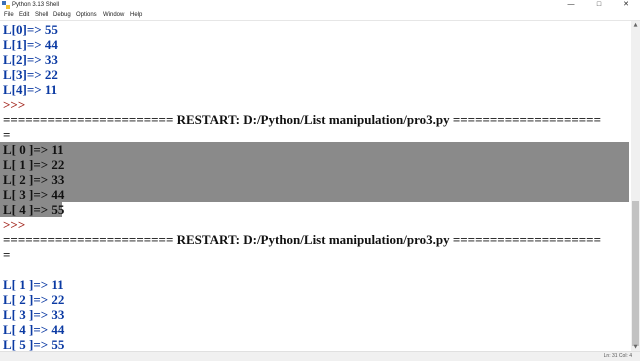 This screenshot has height=361, width=640. Describe the element at coordinates (30, 74) in the screenshot. I see `output-line: L[3]=> 22` at that location.